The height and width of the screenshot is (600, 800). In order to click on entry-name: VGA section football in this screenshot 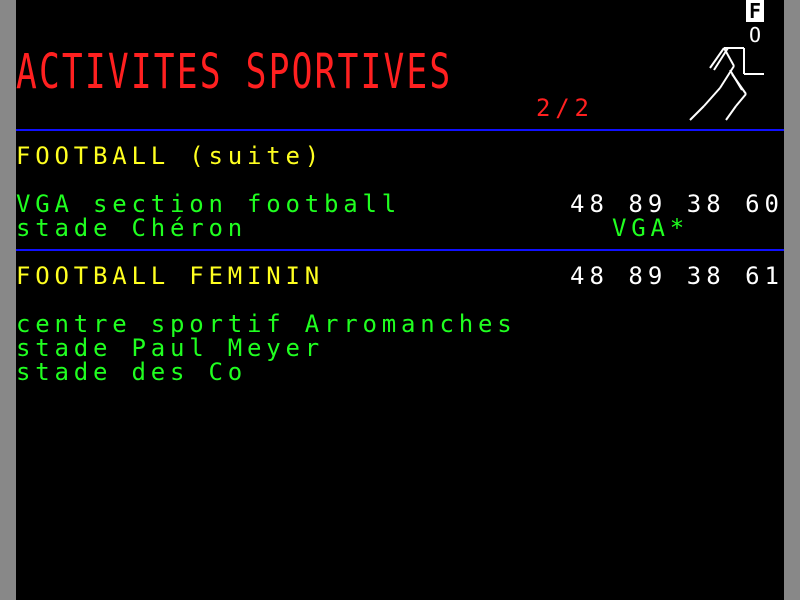, I will do `click(208, 204)`.